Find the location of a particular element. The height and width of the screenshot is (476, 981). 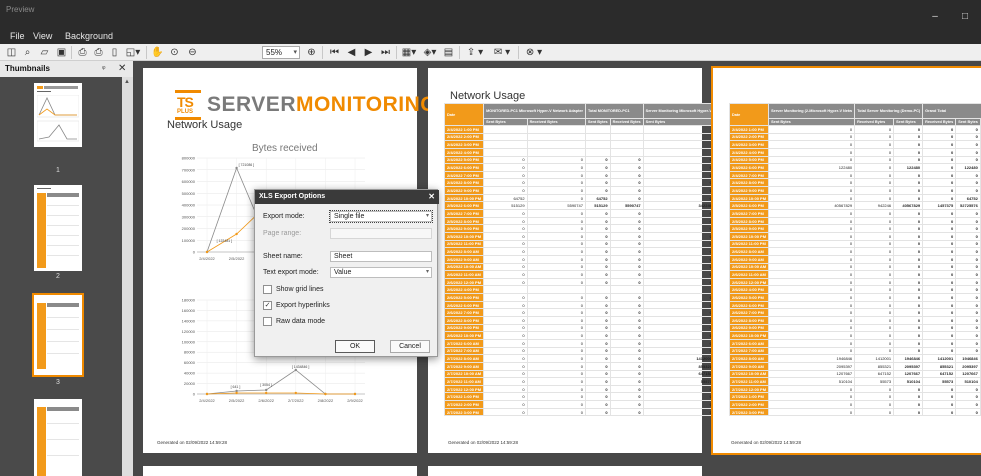

column-group-header: Total Server Monitoring (Demo-PC) is located at coordinates (889, 111).